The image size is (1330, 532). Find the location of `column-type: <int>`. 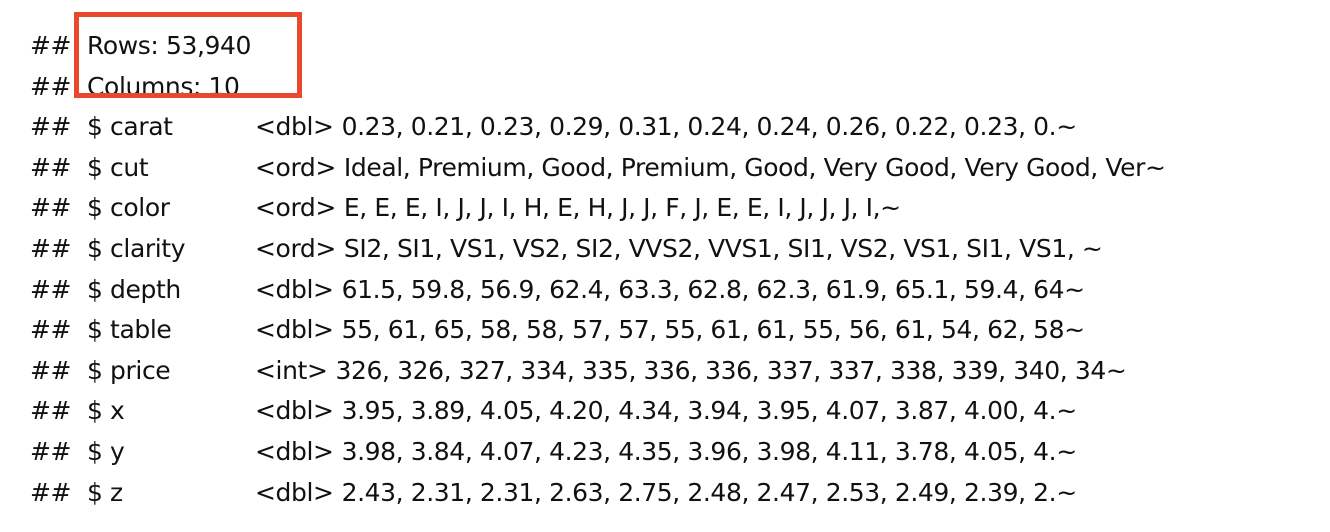

column-type: <int> is located at coordinates (291, 370).